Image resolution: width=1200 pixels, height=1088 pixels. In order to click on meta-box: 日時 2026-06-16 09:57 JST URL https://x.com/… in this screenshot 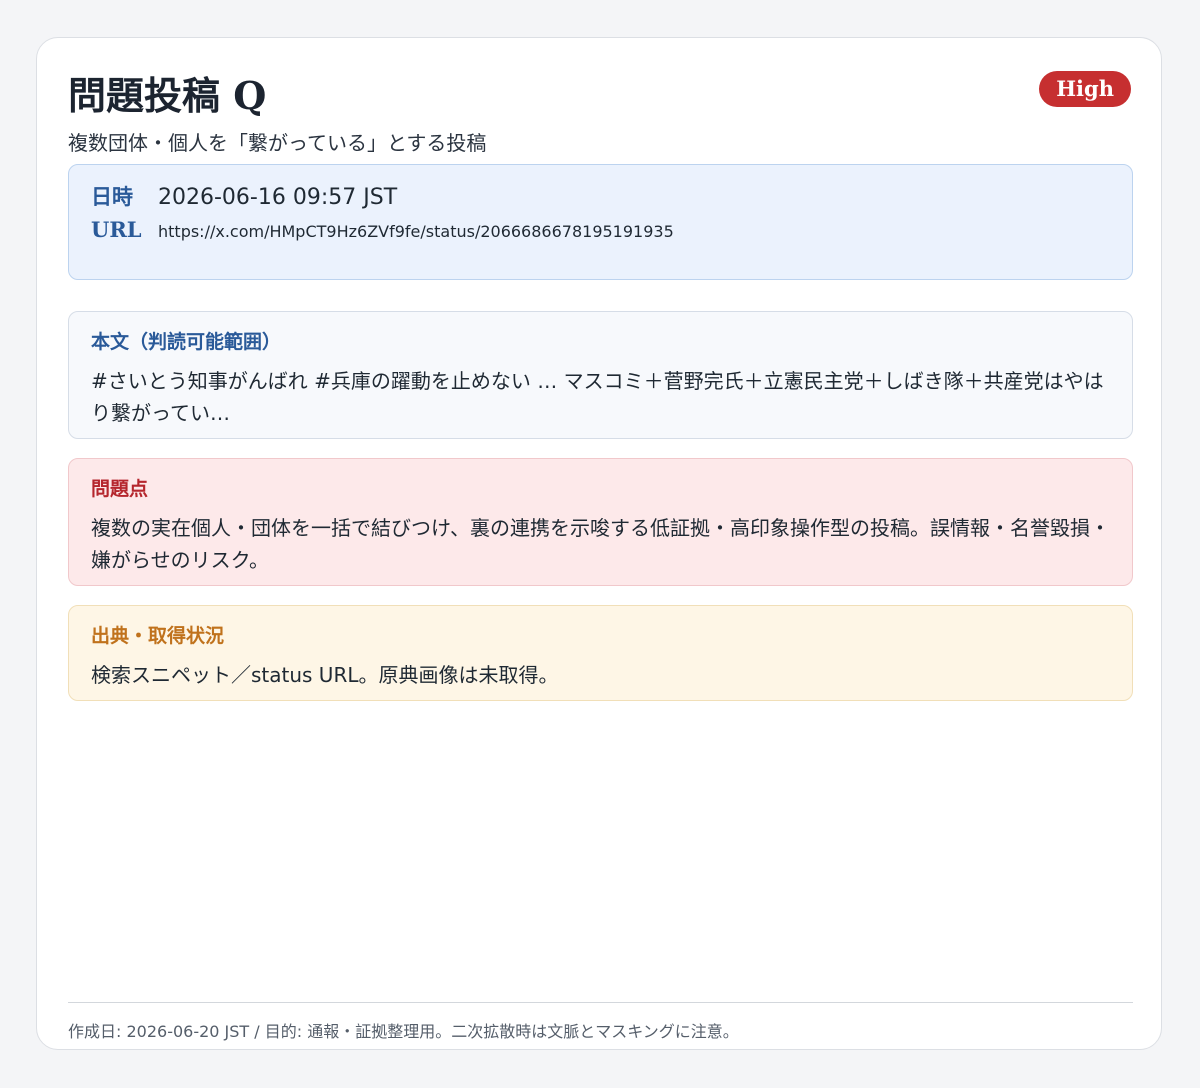, I will do `click(600, 222)`.